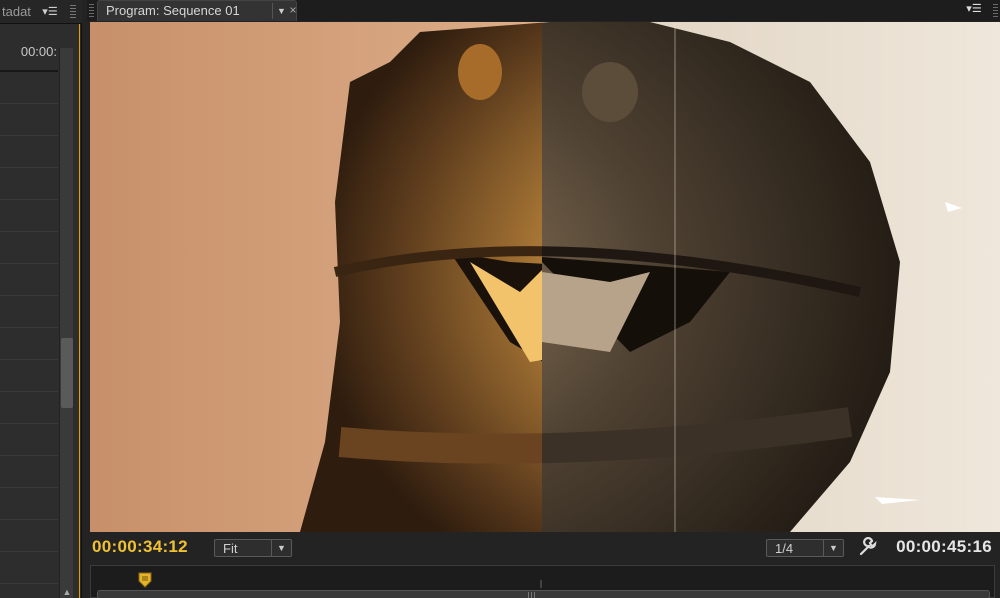 This screenshot has height=598, width=1000. What do you see at coordinates (29, 335) in the screenshot?
I see `track-rows` at bounding box center [29, 335].